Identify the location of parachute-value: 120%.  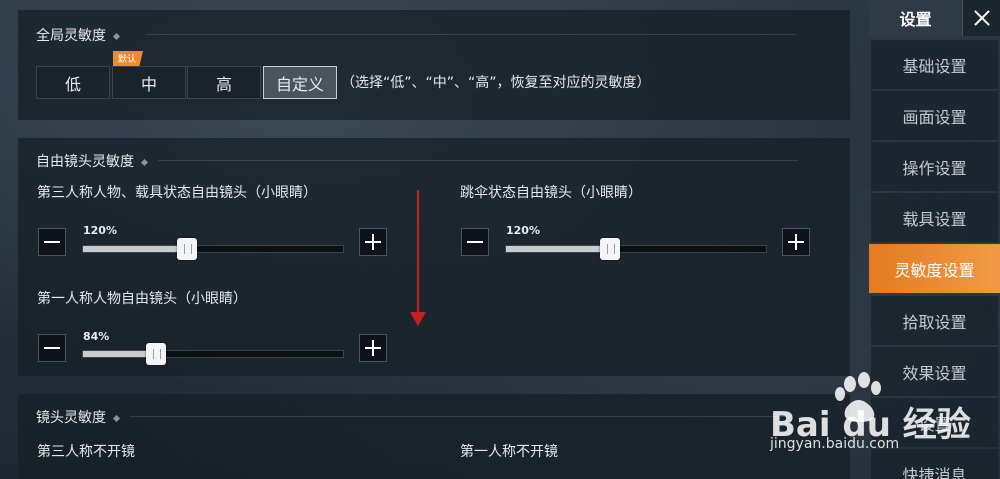
(523, 230).